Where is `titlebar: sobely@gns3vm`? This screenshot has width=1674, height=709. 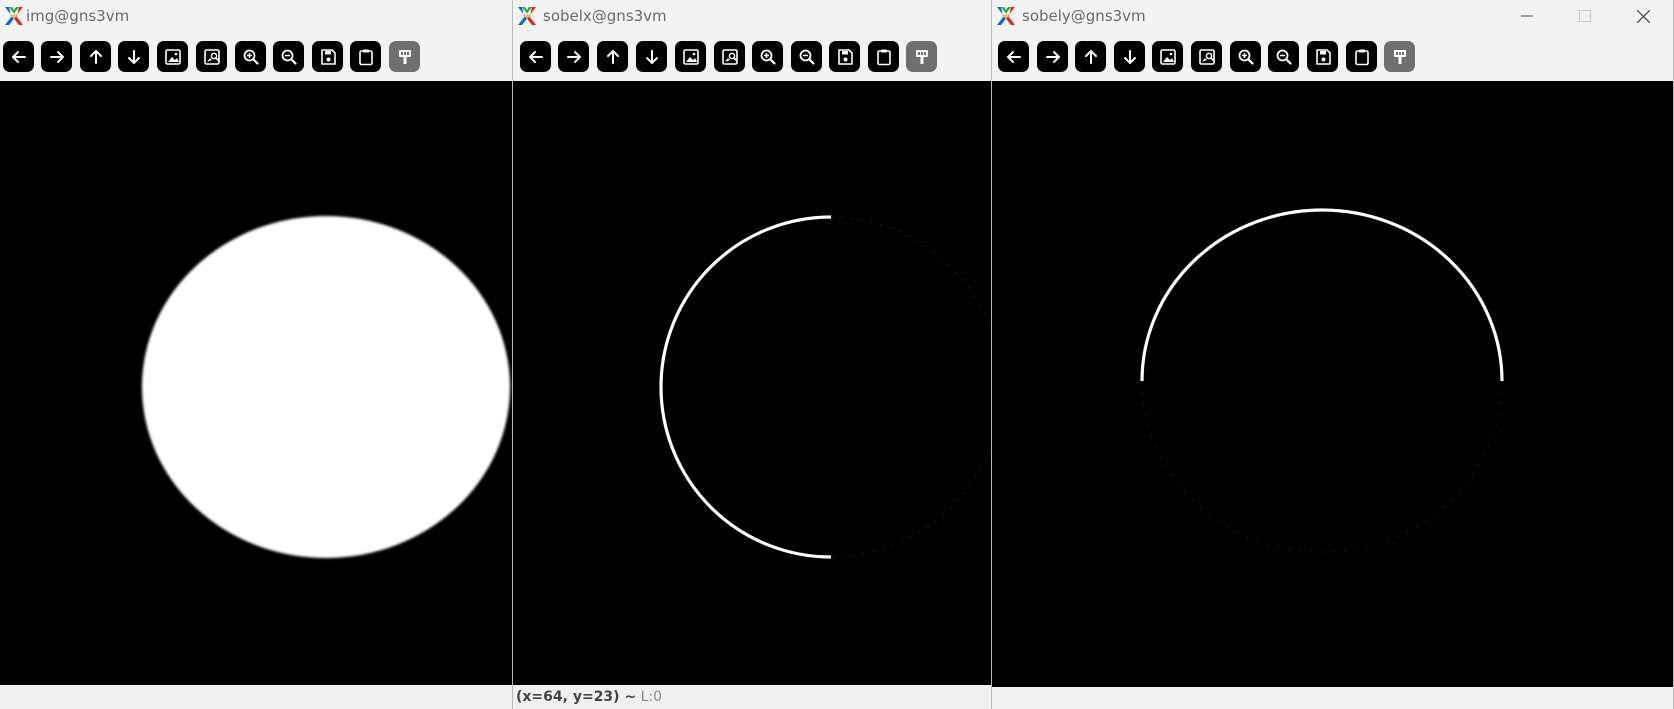 titlebar: sobely@gns3vm is located at coordinates (1332, 16).